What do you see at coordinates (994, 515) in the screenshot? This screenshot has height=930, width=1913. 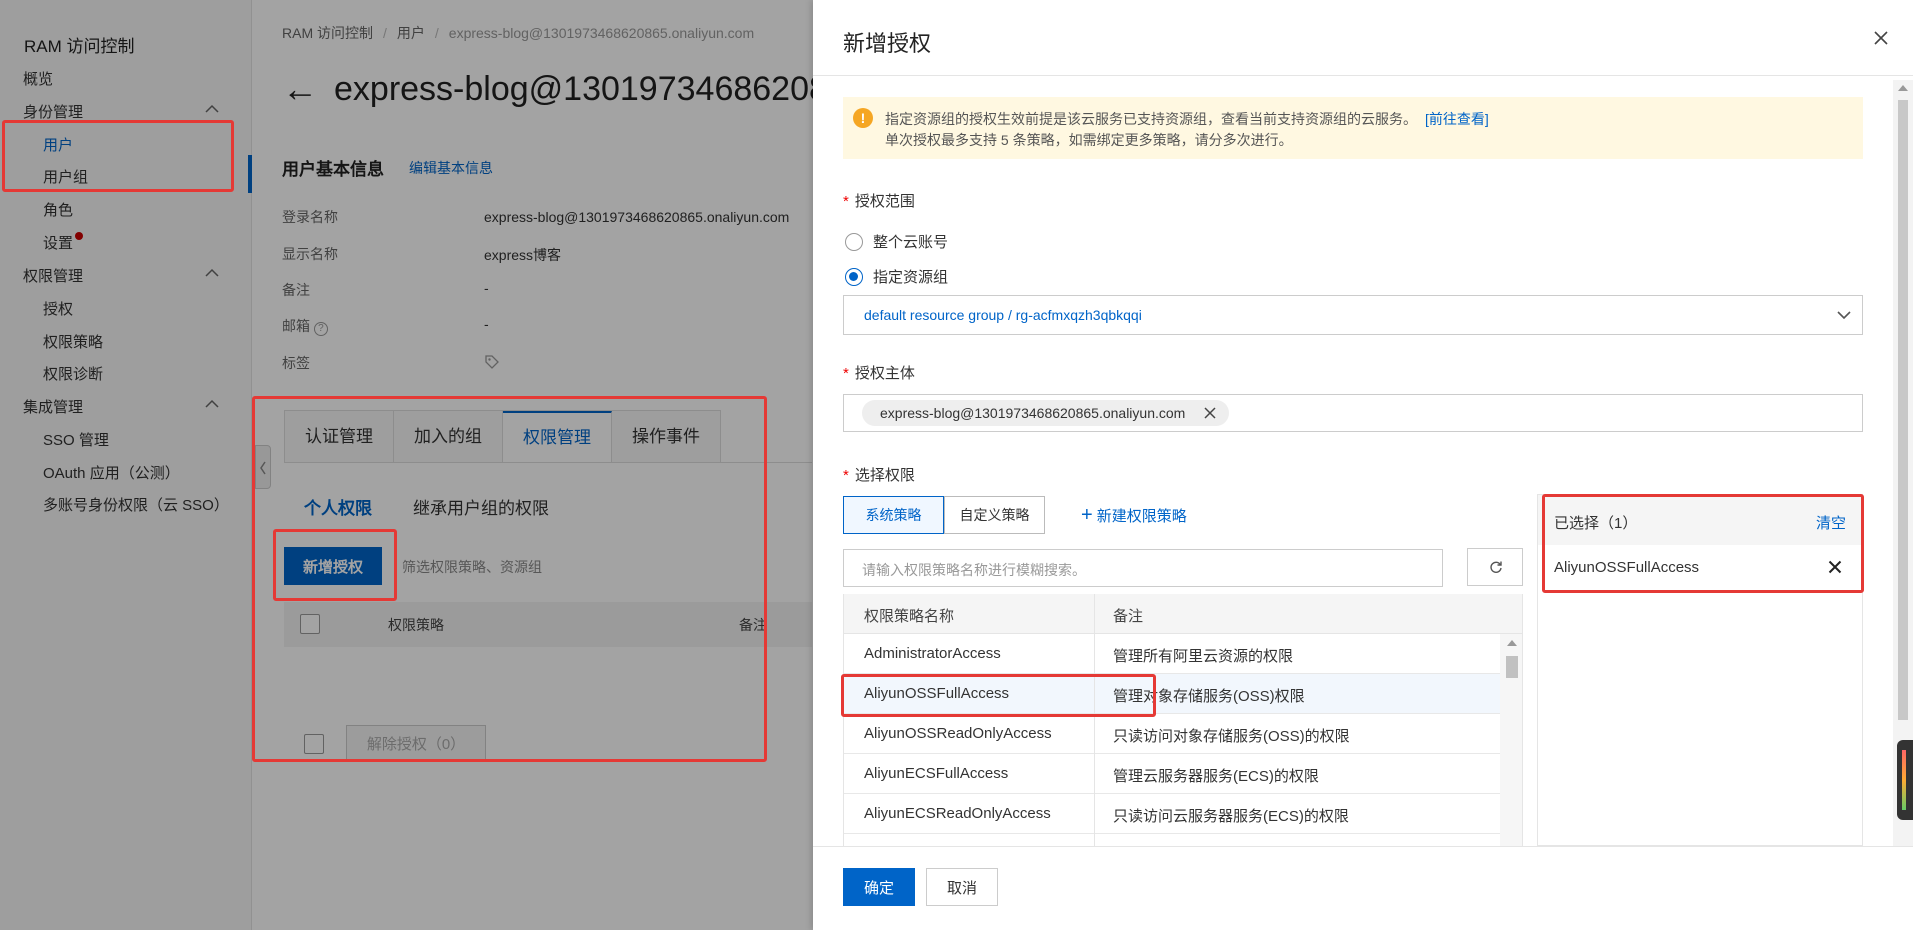 I see `tab-custom-policy: 自定义策略` at bounding box center [994, 515].